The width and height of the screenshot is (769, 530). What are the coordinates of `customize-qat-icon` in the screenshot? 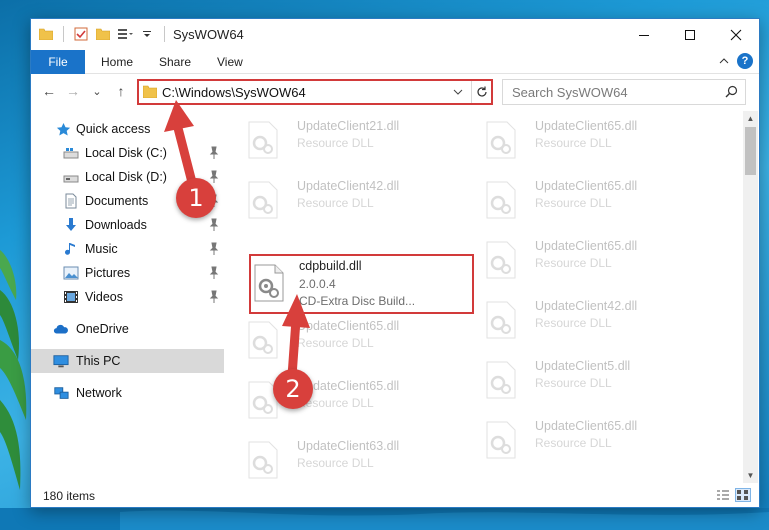 It's located at (125, 34).